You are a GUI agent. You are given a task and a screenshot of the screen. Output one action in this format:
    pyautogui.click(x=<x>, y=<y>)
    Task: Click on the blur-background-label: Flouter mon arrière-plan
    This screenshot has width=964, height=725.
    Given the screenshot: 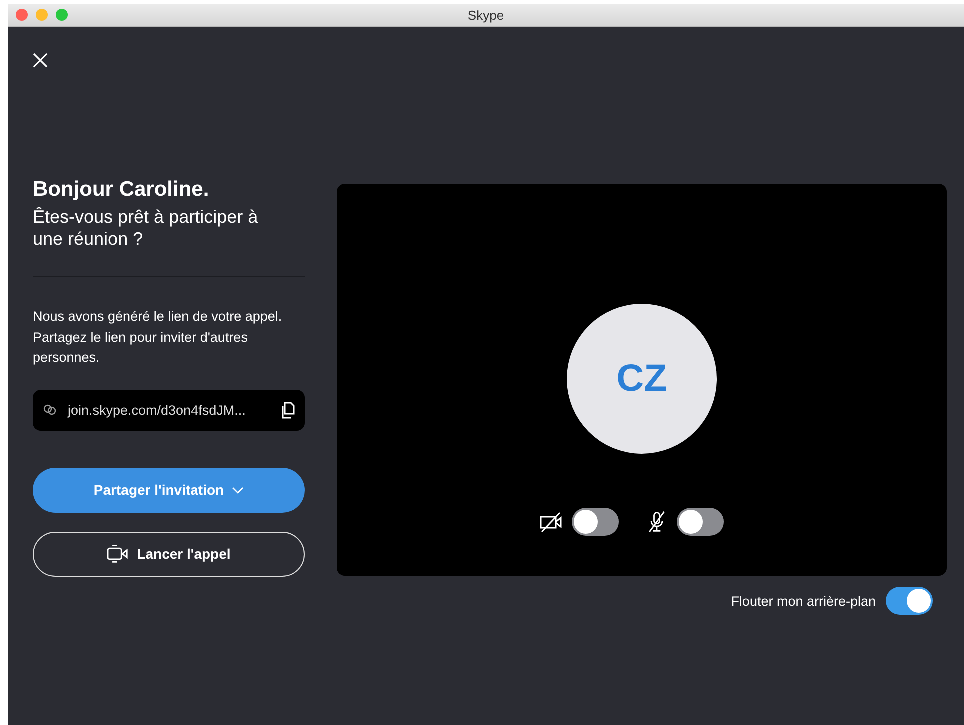 What is the action you would take?
    pyautogui.click(x=803, y=601)
    